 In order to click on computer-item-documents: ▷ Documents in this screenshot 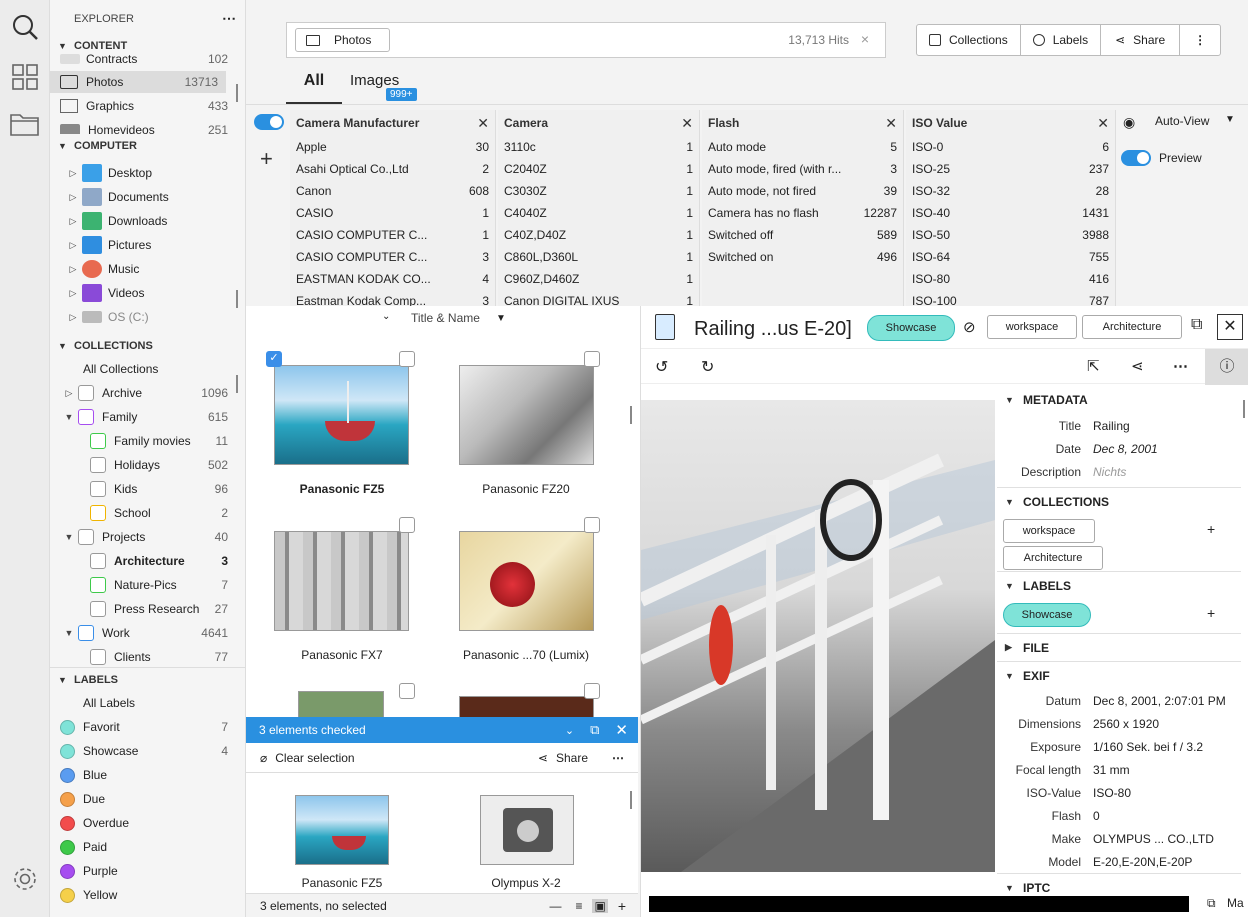, I will do `click(143, 197)`.